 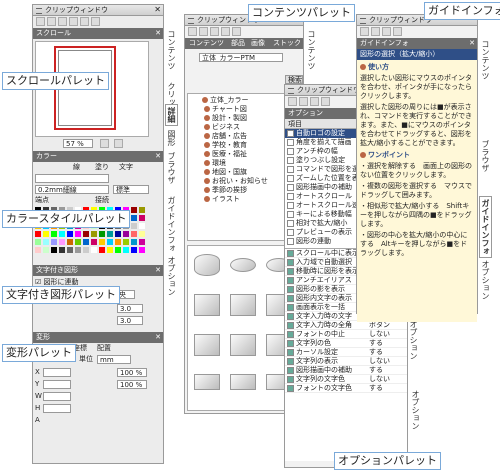 I want to click on tab-line: 線, so click(x=76, y=167).